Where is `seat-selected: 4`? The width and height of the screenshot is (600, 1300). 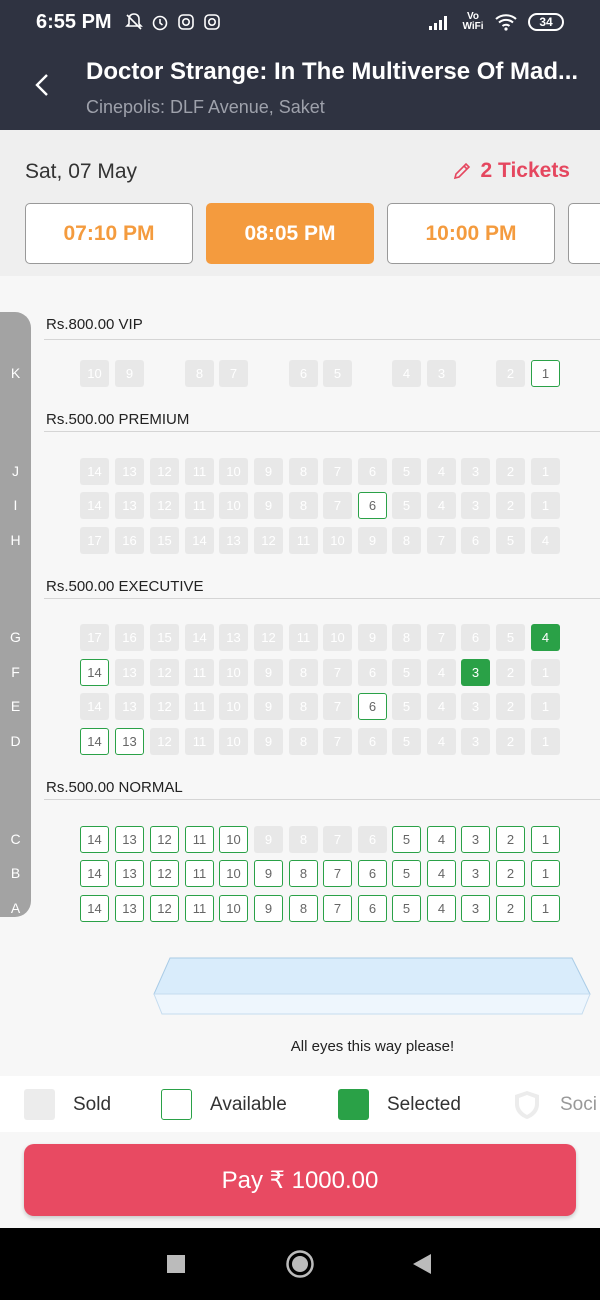
seat-selected: 4 is located at coordinates (545, 637).